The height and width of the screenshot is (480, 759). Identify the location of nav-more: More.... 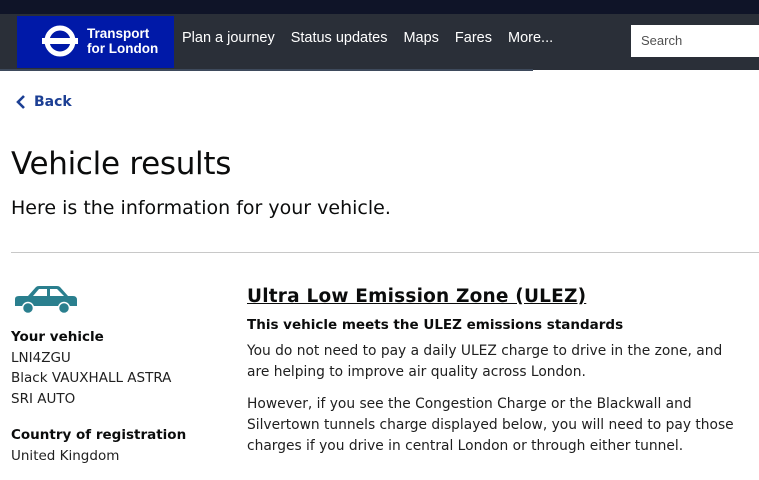
(530, 38).